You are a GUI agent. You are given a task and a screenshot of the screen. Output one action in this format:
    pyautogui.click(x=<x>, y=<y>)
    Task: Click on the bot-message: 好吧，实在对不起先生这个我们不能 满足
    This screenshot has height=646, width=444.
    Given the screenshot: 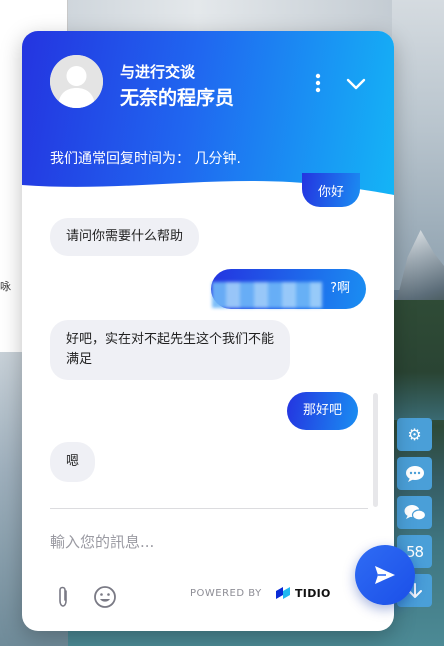 What is the action you would take?
    pyautogui.click(x=170, y=350)
    